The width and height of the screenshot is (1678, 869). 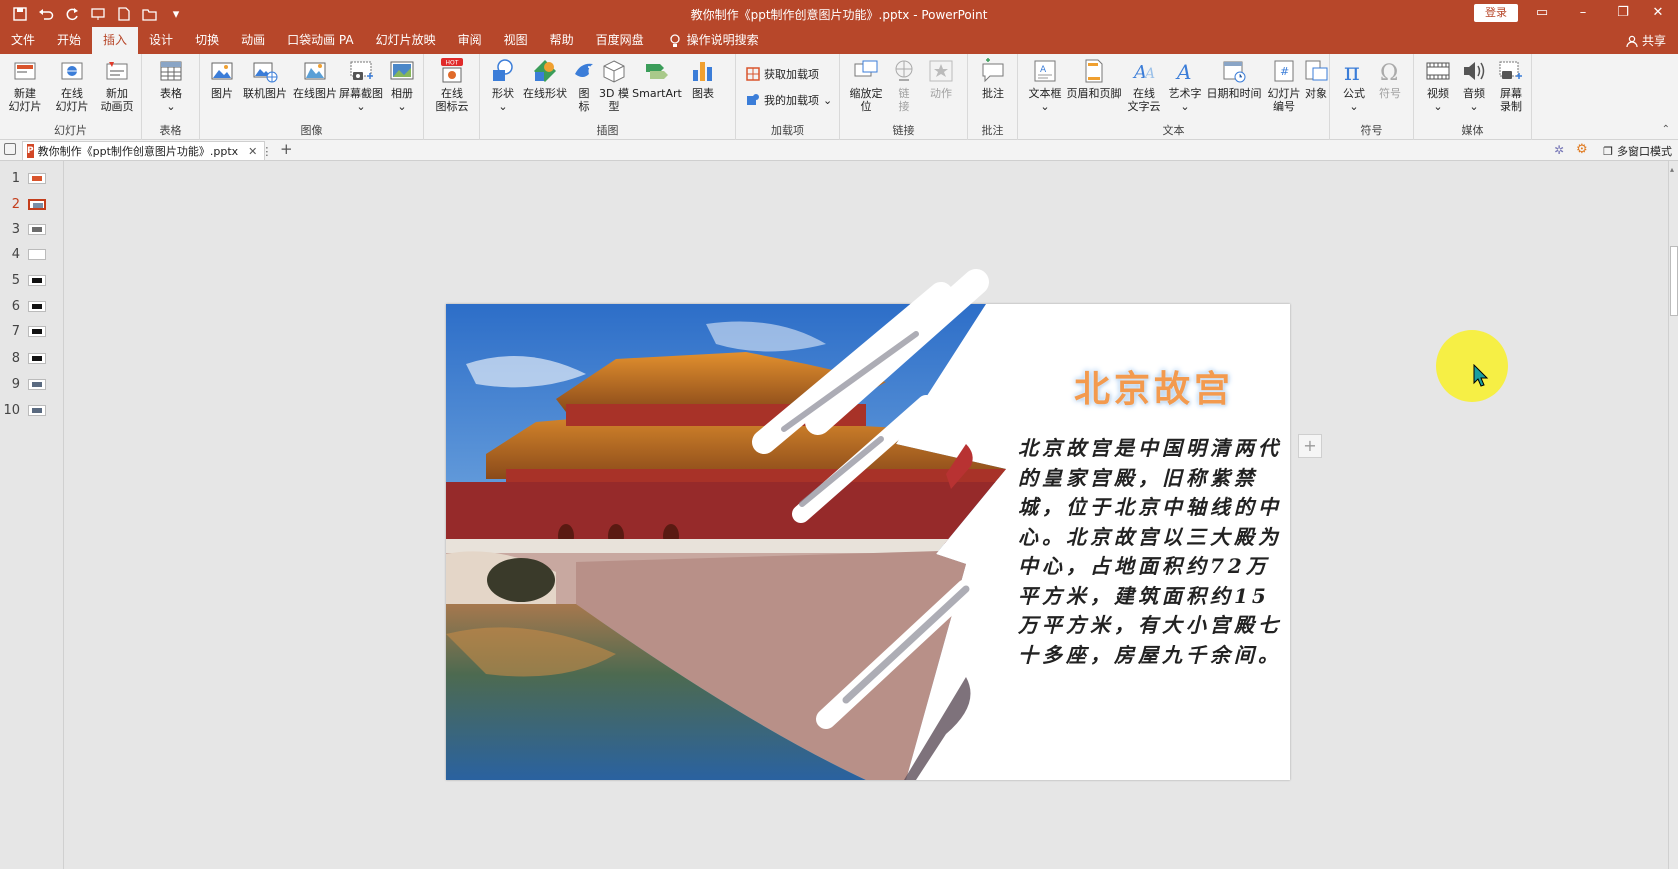 What do you see at coordinates (503, 85) in the screenshot?
I see `shapes-button: 形状 ⌄` at bounding box center [503, 85].